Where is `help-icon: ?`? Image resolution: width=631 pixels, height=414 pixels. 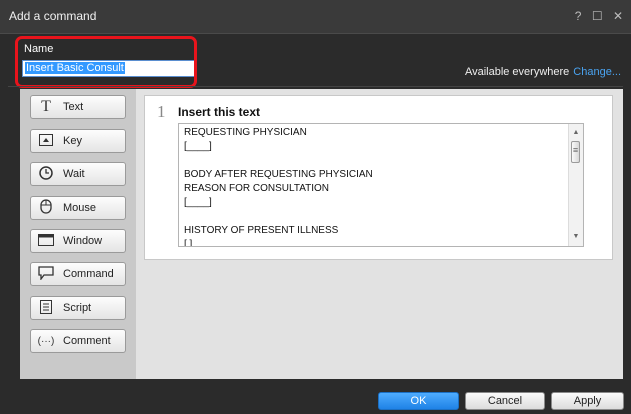
help-icon: ? is located at coordinates (578, 16).